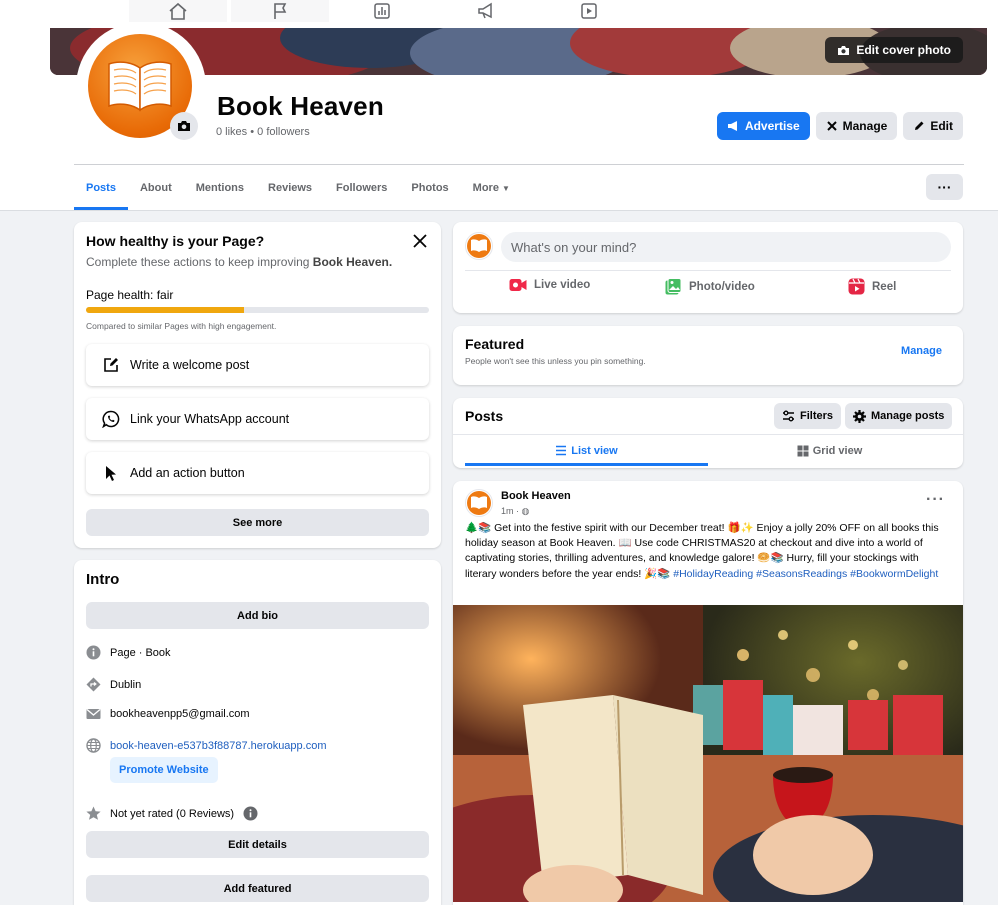  I want to click on intro-email: bookheavenpp5@gmail.com, so click(180, 714).